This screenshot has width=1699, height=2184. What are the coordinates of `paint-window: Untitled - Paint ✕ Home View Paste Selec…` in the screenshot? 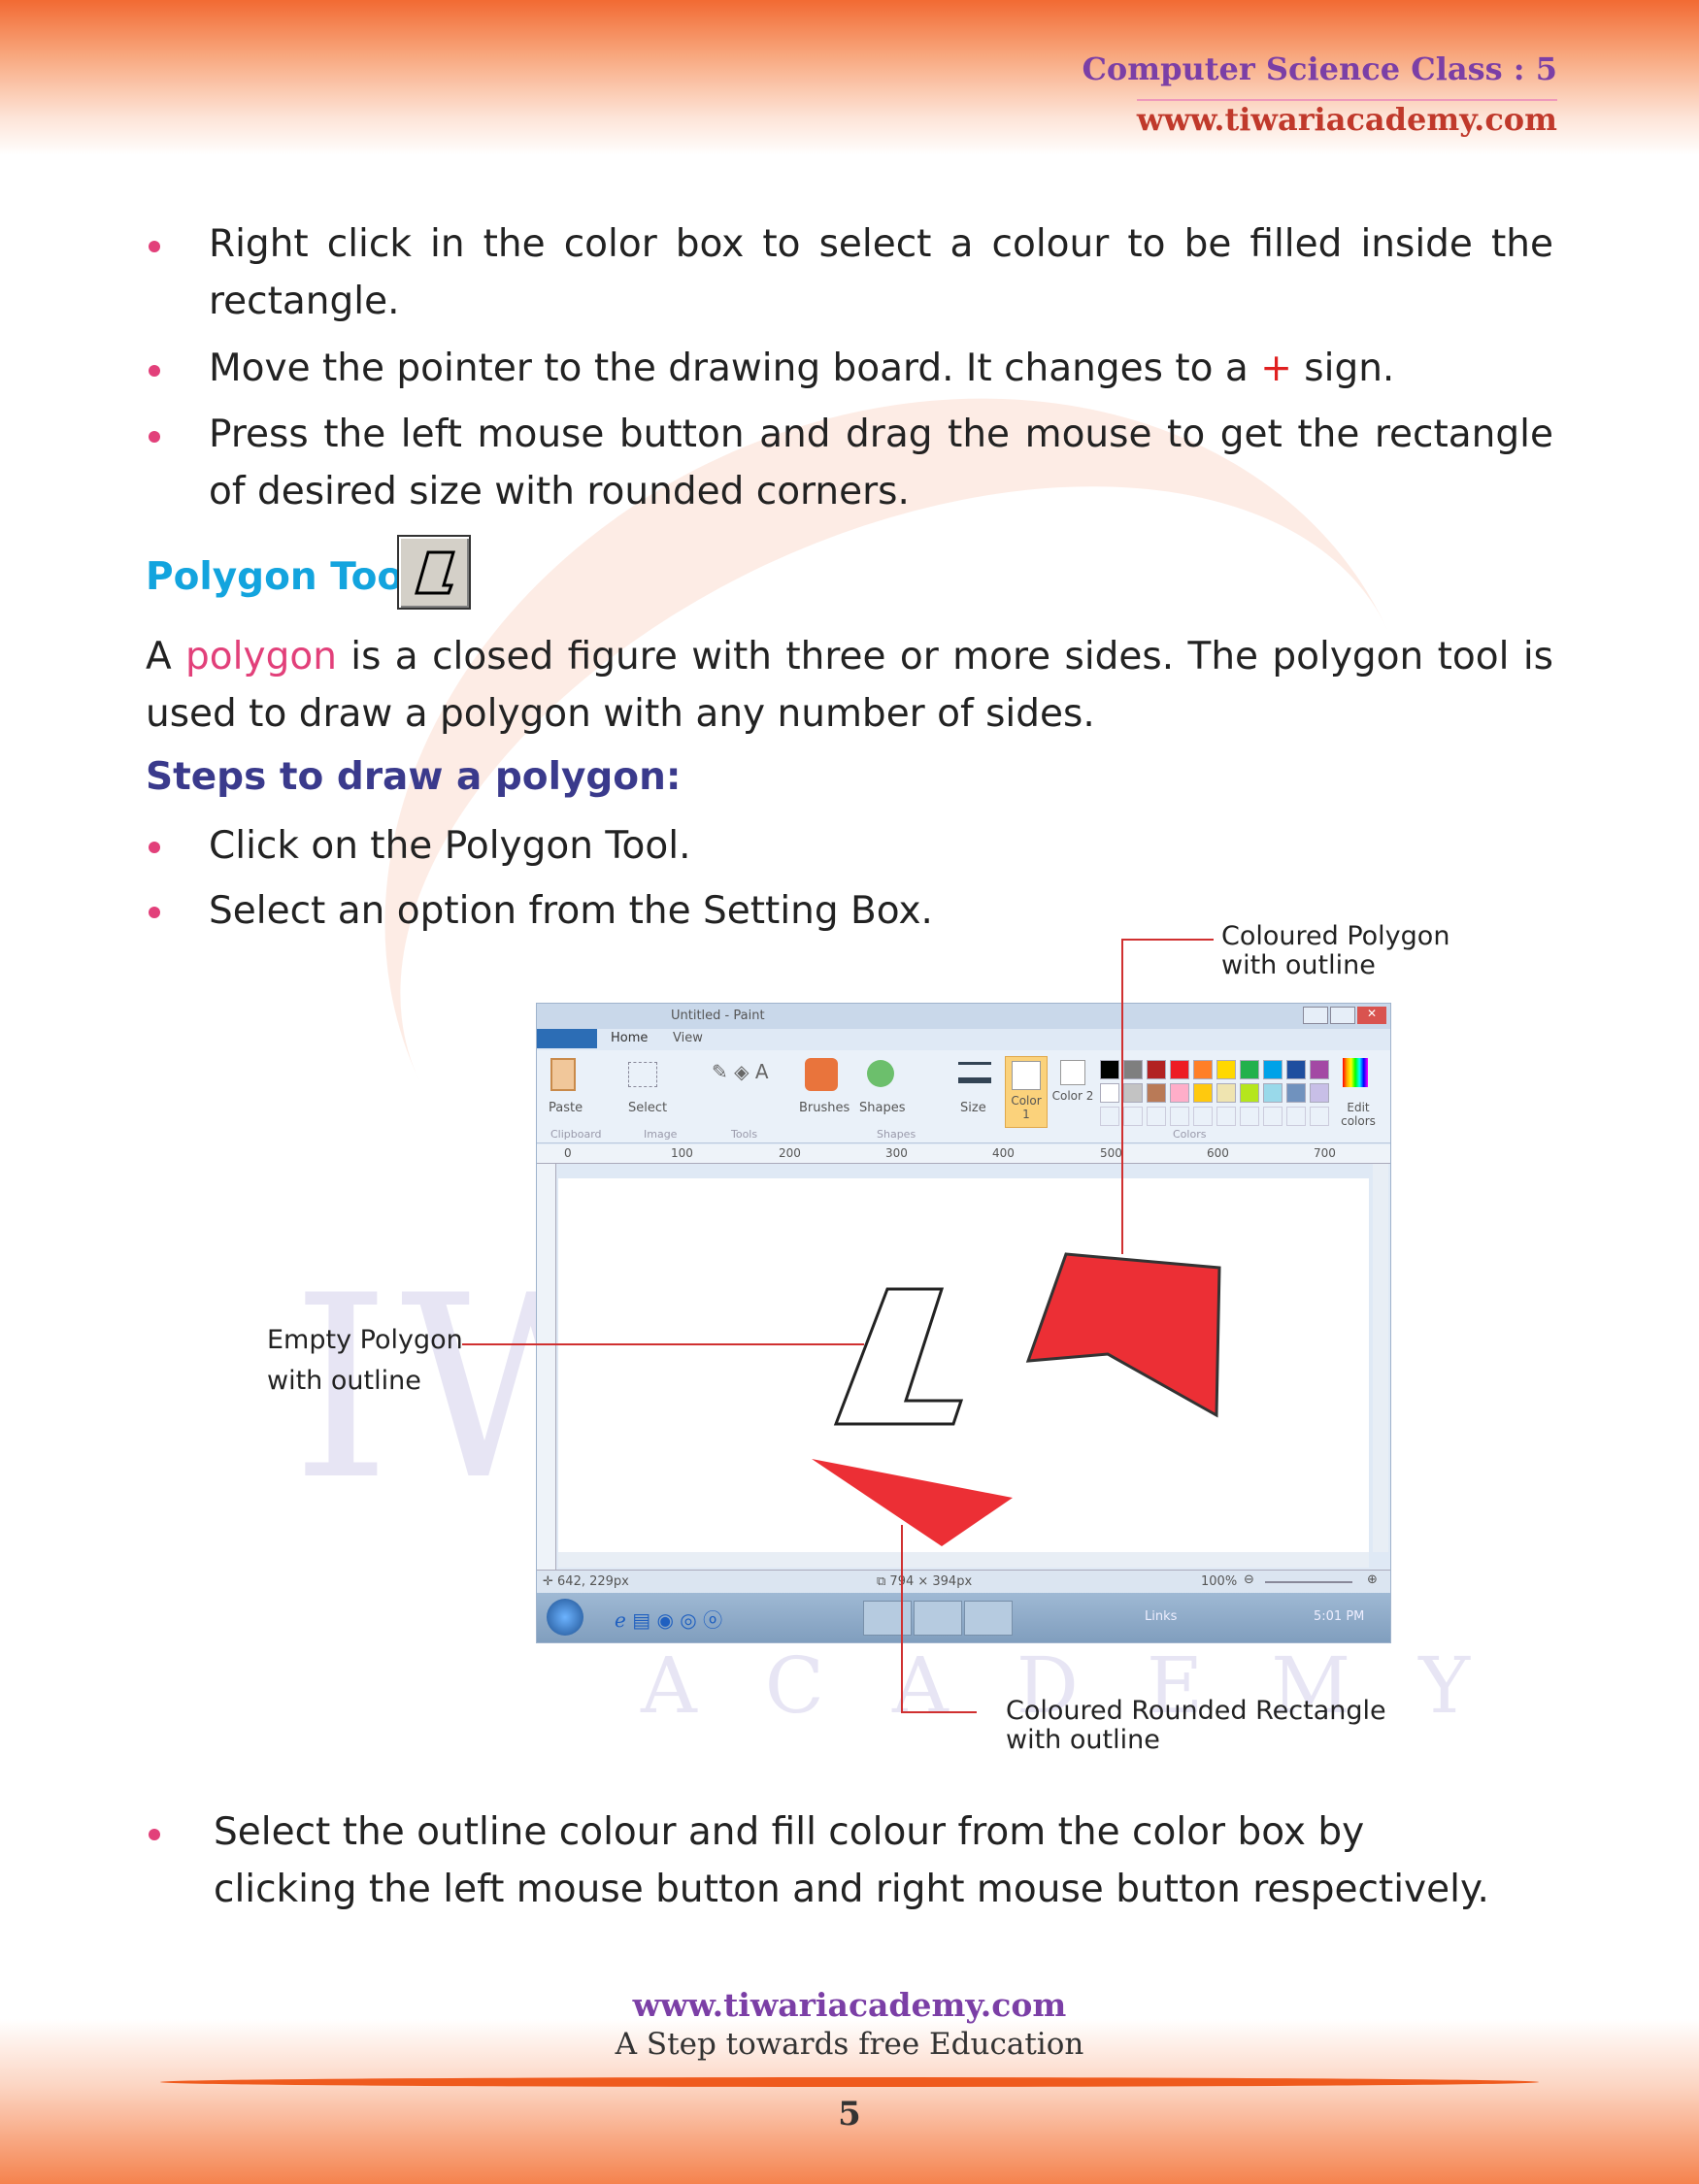 It's located at (963, 1323).